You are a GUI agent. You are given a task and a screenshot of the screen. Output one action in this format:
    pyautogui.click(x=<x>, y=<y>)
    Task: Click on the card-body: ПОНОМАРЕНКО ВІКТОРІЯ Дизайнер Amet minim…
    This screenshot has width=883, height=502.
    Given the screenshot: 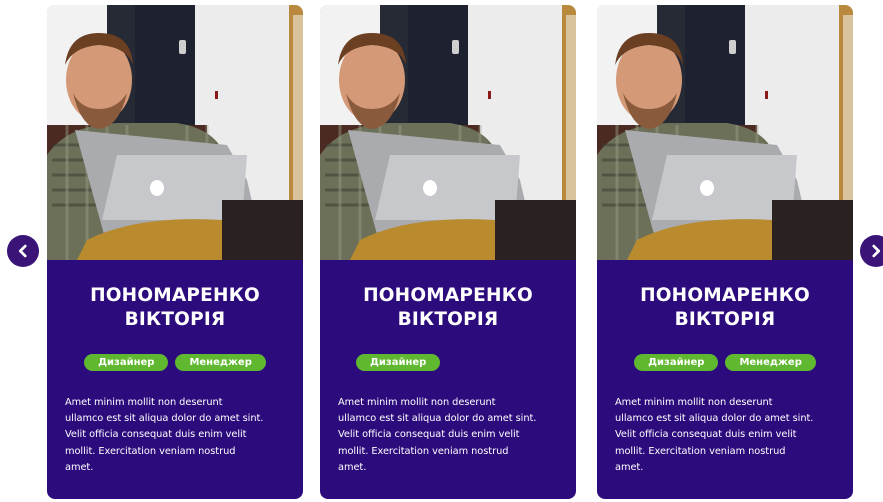 What is the action you would take?
    pyautogui.click(x=448, y=379)
    